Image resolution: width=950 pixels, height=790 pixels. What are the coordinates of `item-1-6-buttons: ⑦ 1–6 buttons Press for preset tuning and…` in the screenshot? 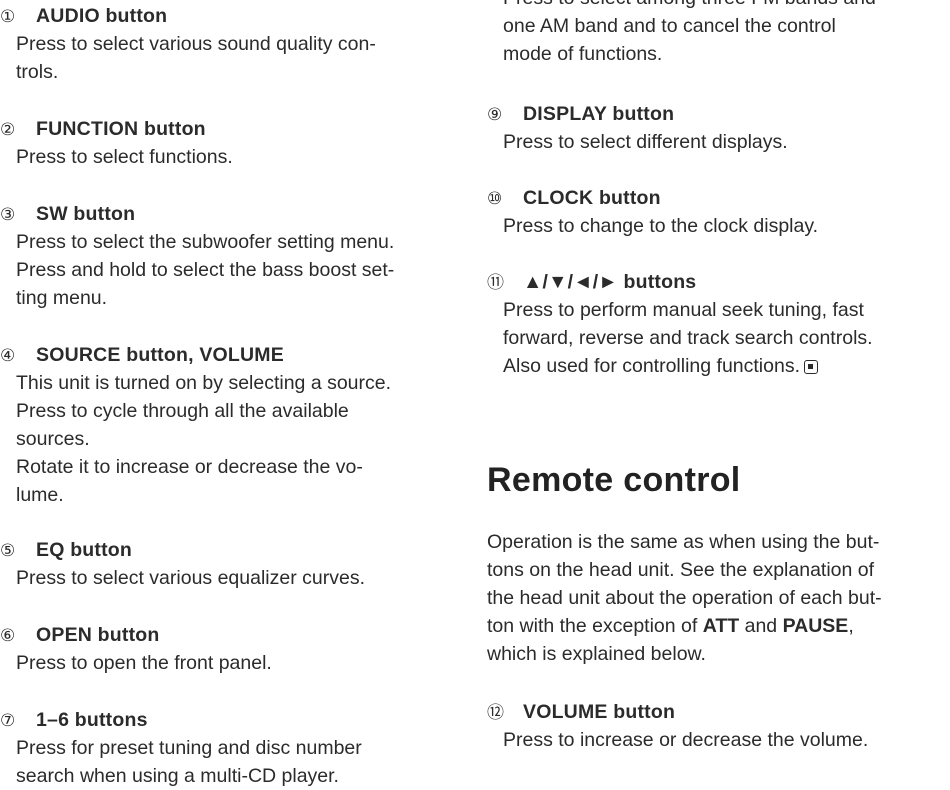 It's located at (235, 748).